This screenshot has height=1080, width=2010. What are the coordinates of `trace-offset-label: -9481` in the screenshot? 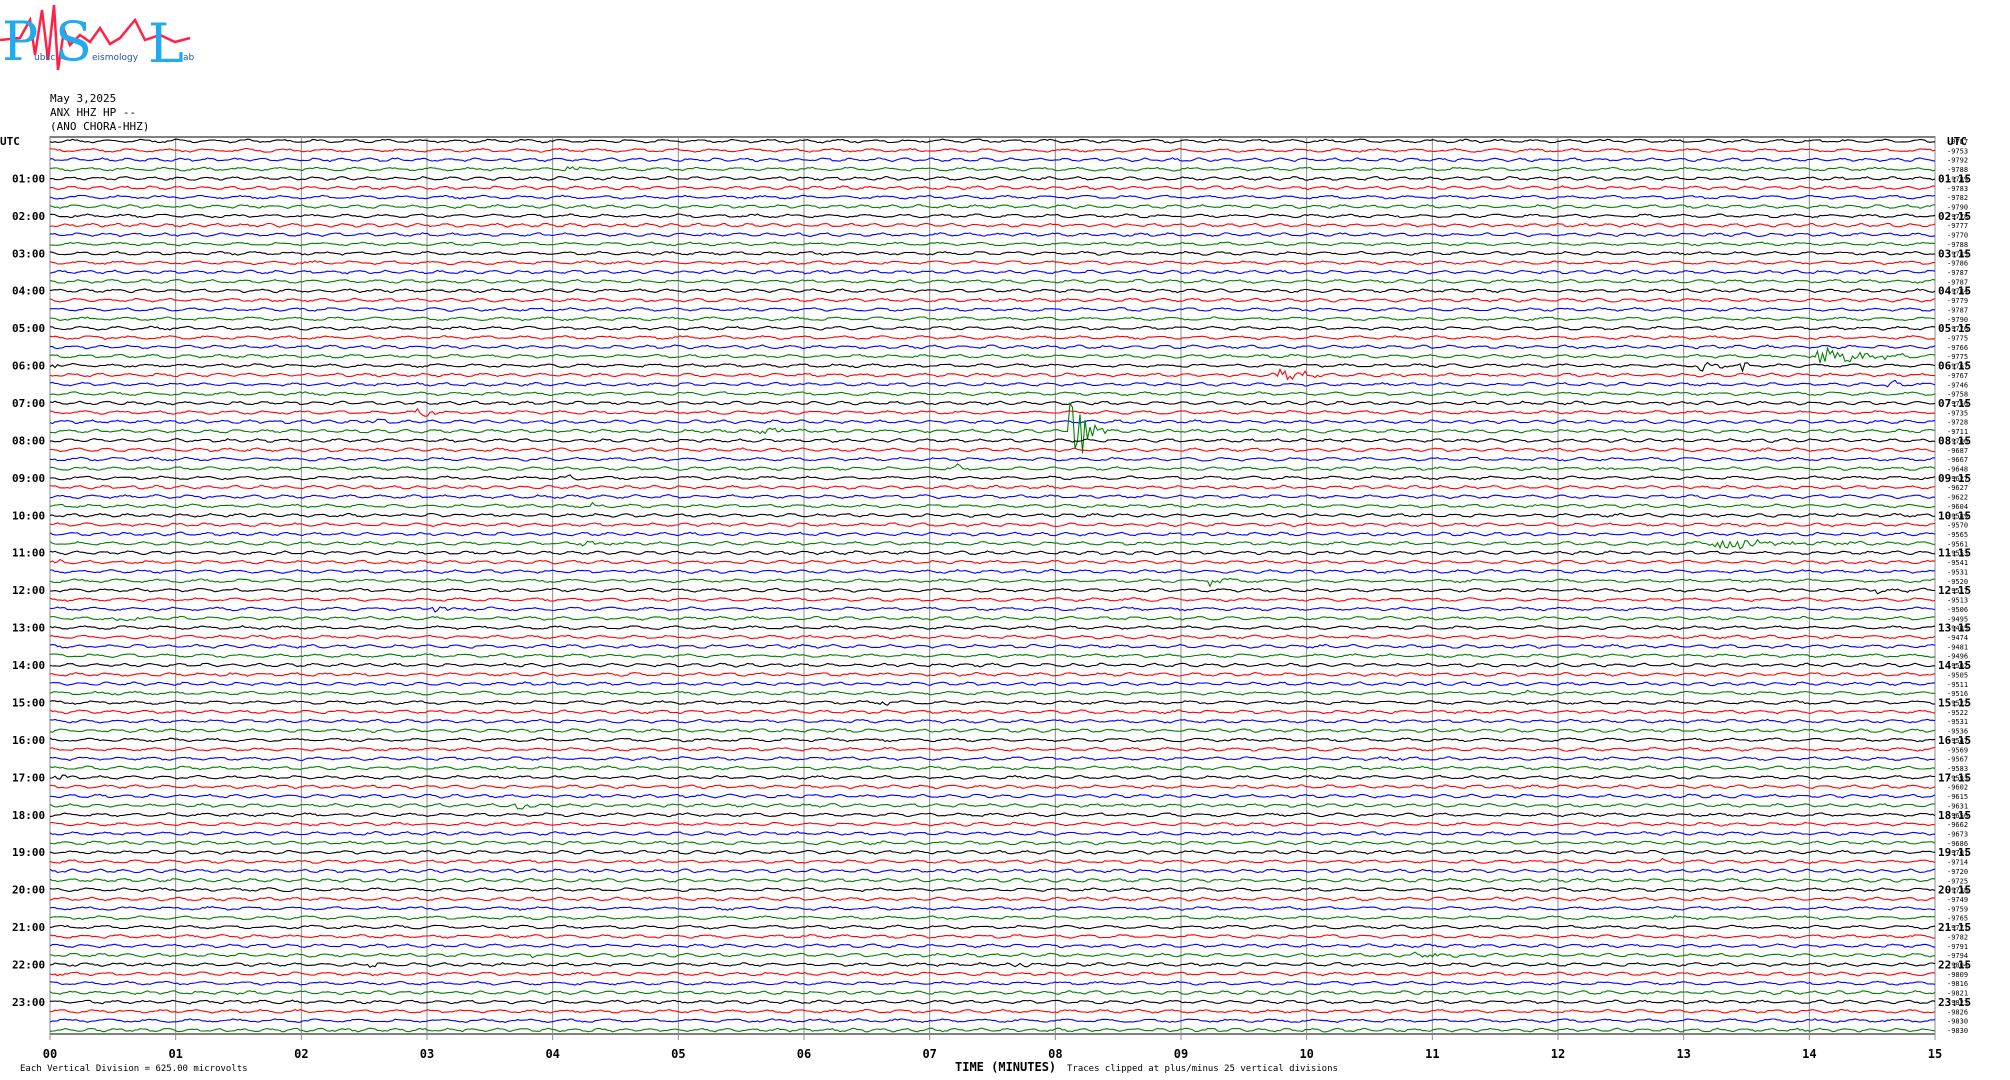 It's located at (1957, 647).